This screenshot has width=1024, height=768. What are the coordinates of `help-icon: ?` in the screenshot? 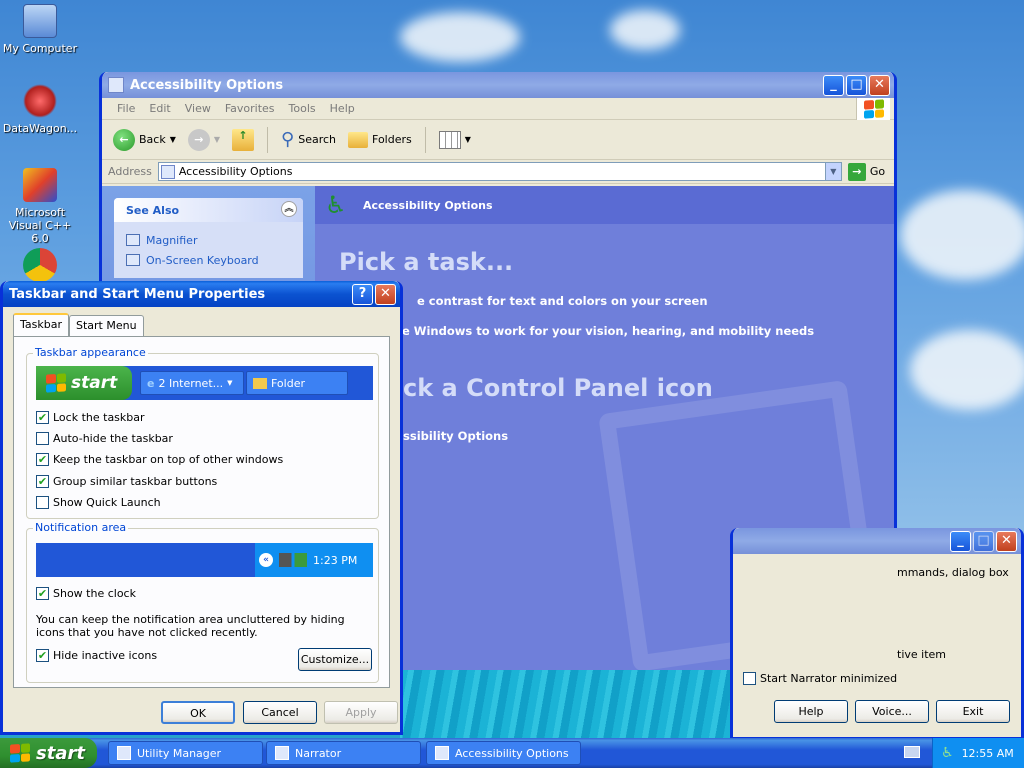 It's located at (362, 294).